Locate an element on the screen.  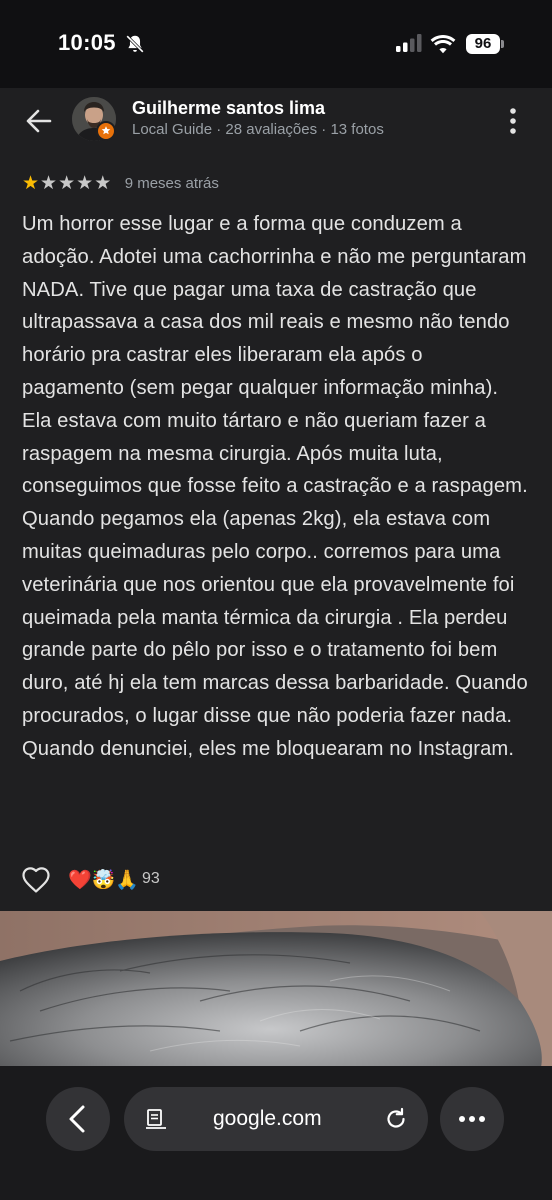
review-photo-image is located at coordinates (276, 991).